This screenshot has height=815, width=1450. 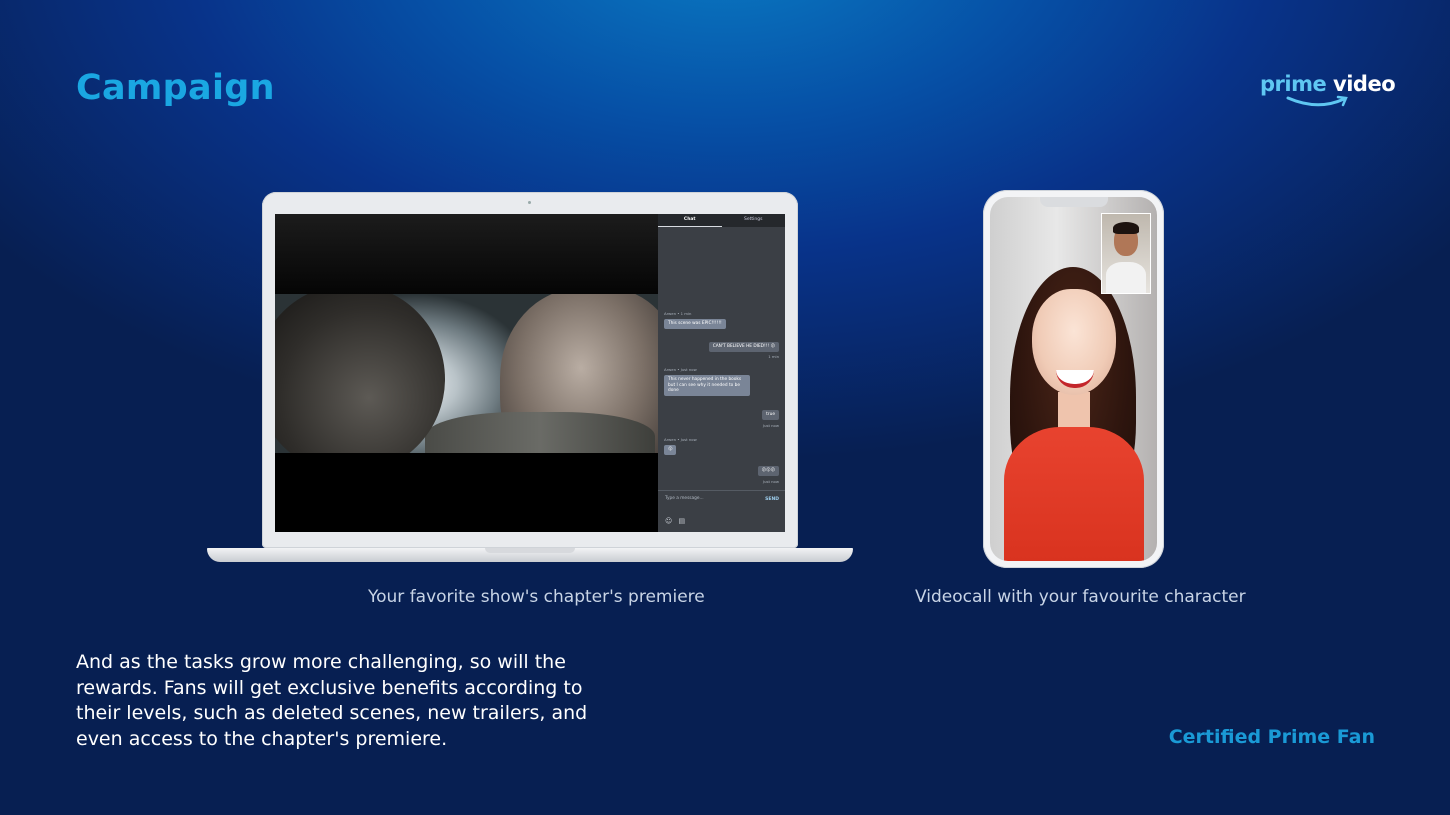 I want to click on chat-message-input: Type a message... SEND, so click(x=721, y=499).